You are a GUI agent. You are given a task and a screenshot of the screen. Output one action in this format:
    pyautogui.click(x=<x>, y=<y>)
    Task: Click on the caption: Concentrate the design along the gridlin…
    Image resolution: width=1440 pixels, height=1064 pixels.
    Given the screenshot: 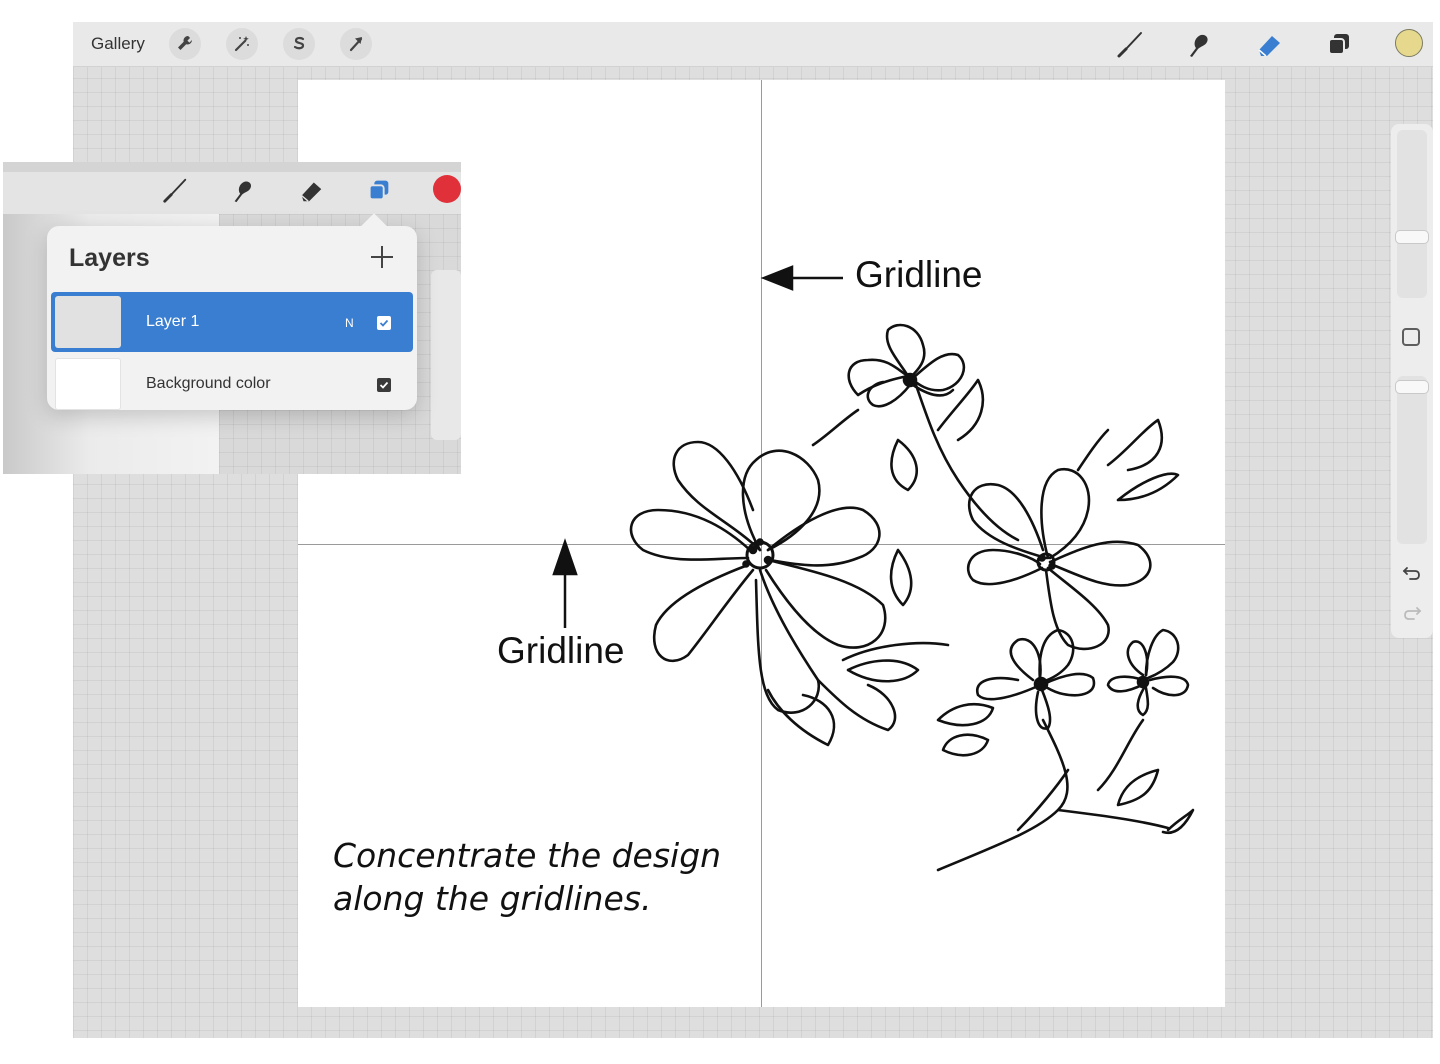 What is the action you would take?
    pyautogui.click(x=527, y=877)
    